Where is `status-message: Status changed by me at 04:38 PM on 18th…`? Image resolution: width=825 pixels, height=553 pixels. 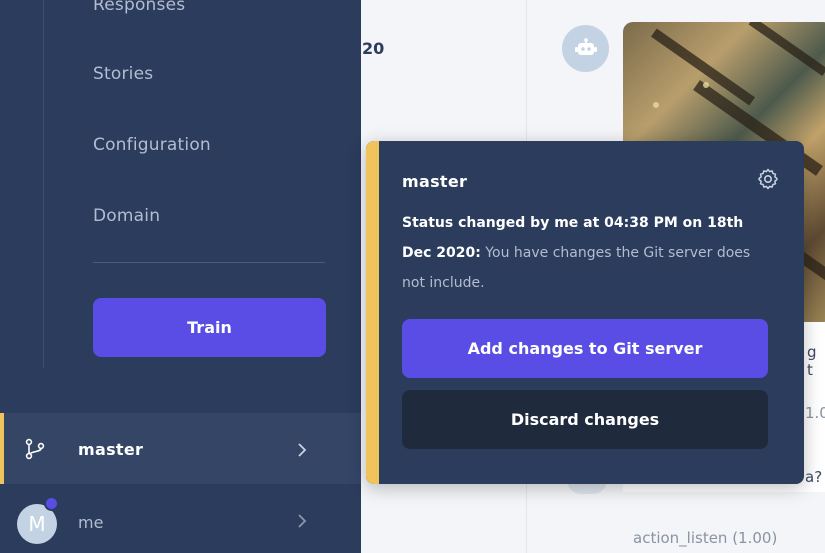 status-message: Status changed by me at 04:38 PM on 18th… is located at coordinates (583, 253).